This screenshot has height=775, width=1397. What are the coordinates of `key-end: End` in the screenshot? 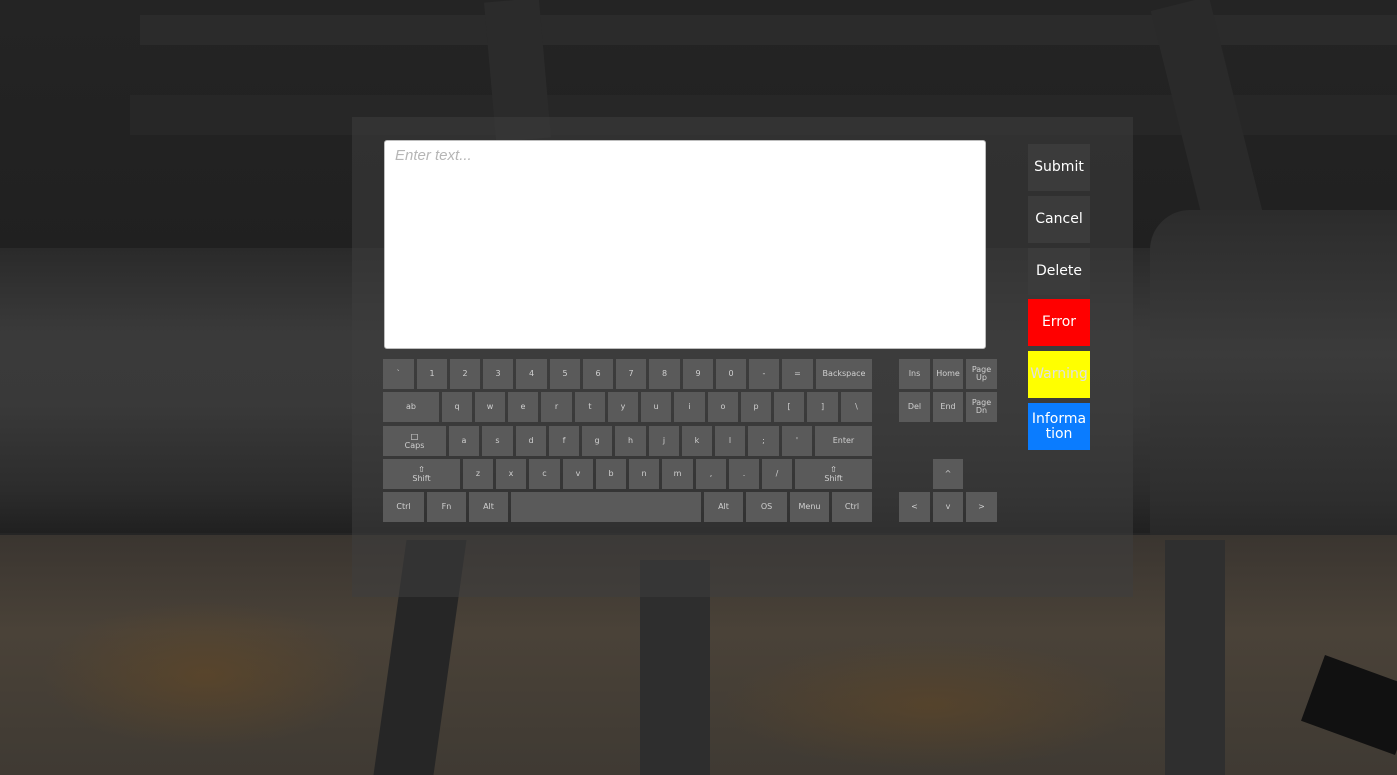 It's located at (948, 407).